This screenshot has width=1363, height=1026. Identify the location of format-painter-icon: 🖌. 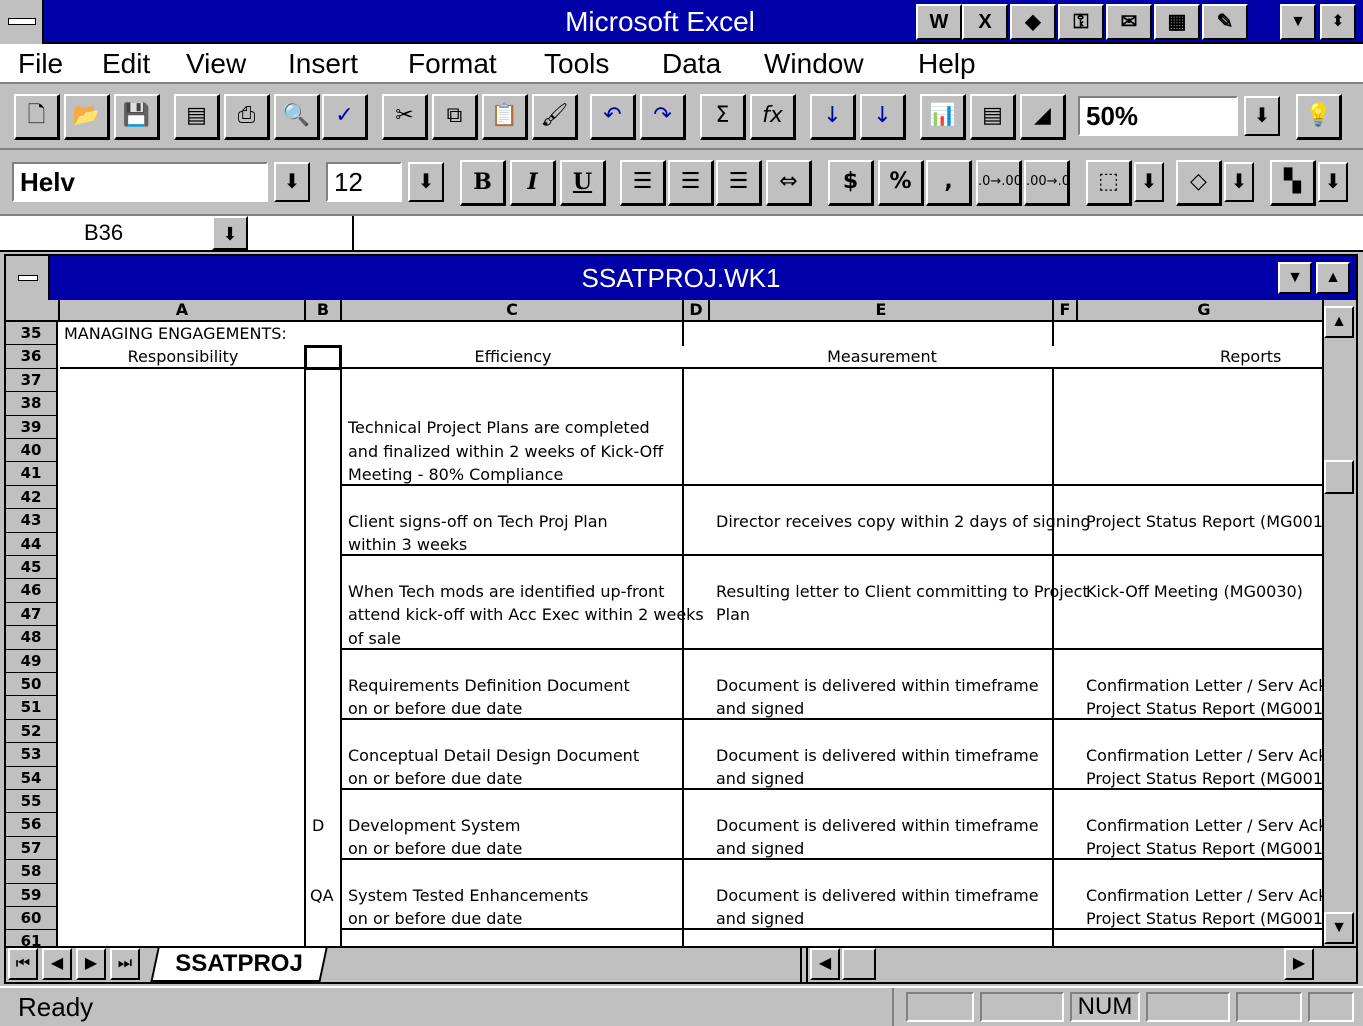
(555, 117).